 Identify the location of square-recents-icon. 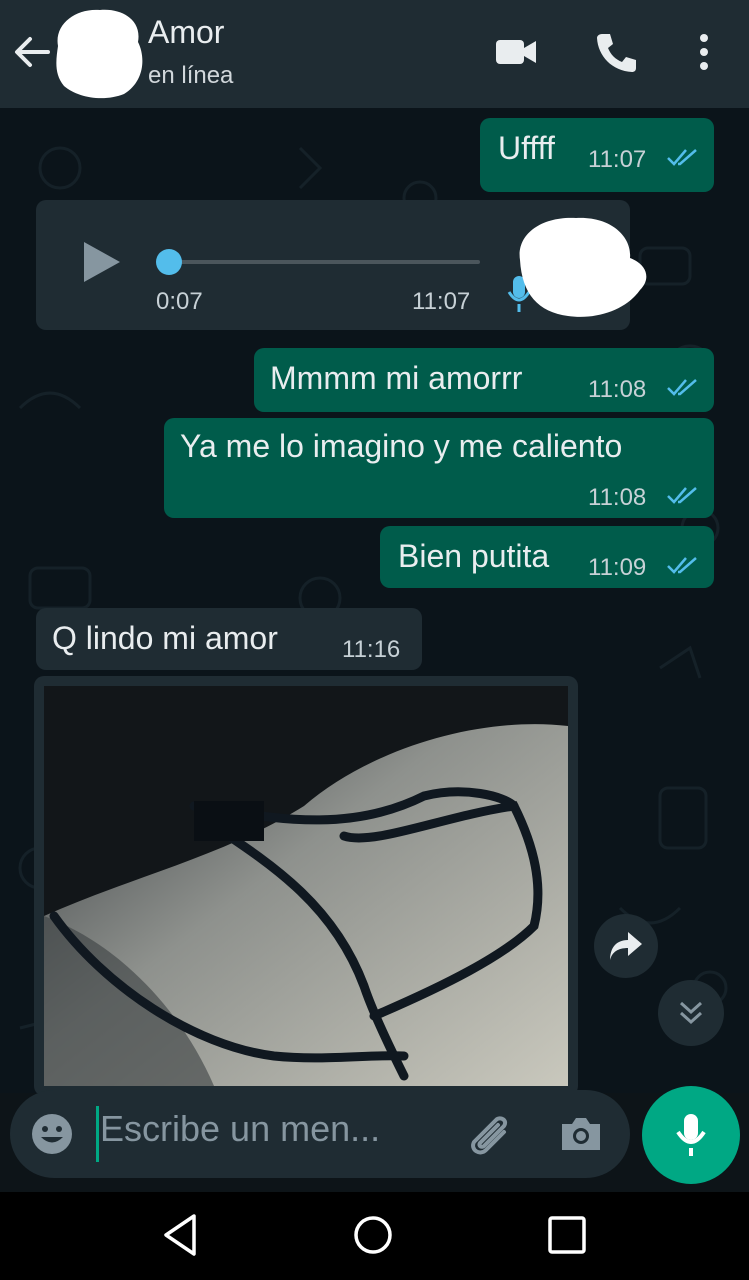
(567, 1235).